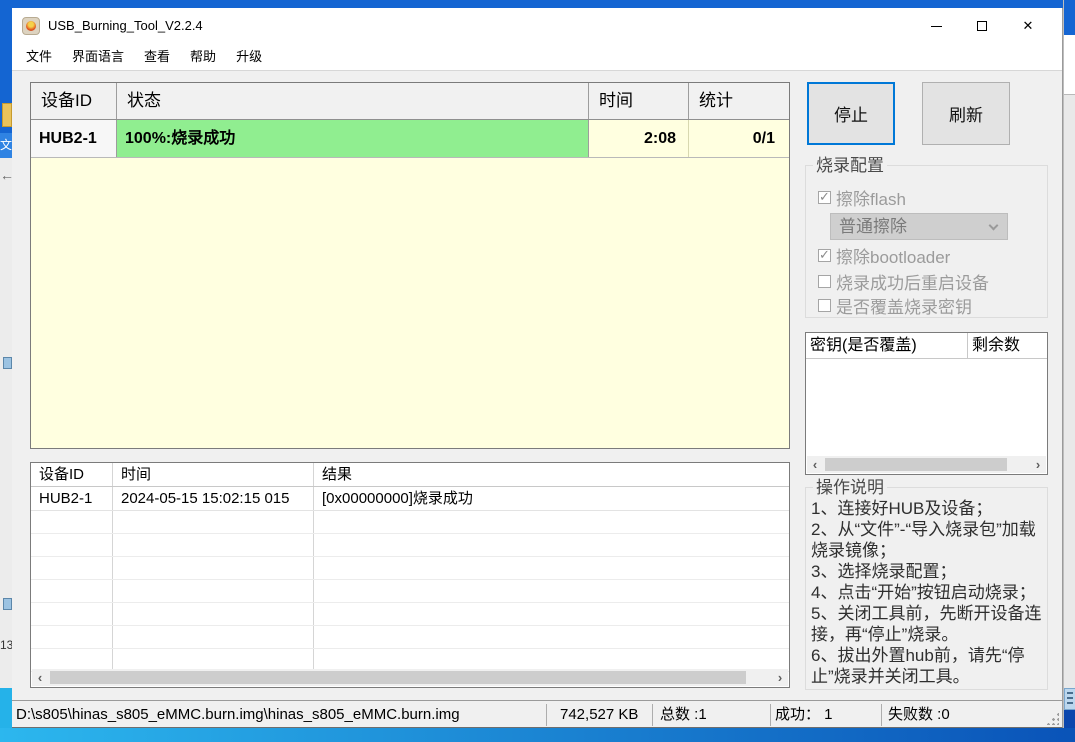 The width and height of the screenshot is (1075, 742). Describe the element at coordinates (923, 540) in the screenshot. I see `instruction-line: 2、从“文件”-“导入烧录包”加载烧录镜像；` at that location.